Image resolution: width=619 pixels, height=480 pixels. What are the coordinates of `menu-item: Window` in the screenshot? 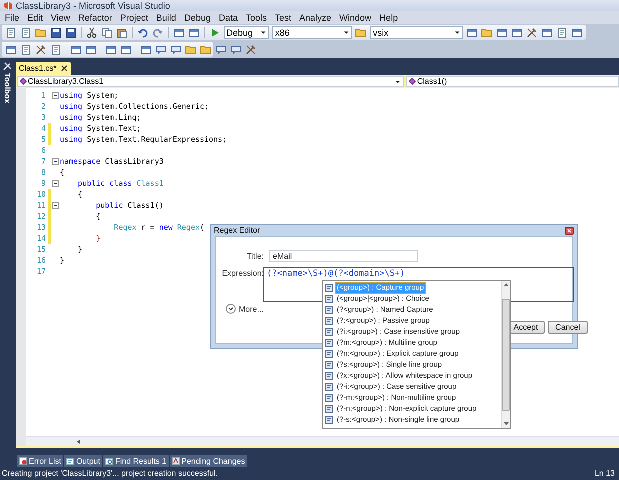 It's located at (356, 17).